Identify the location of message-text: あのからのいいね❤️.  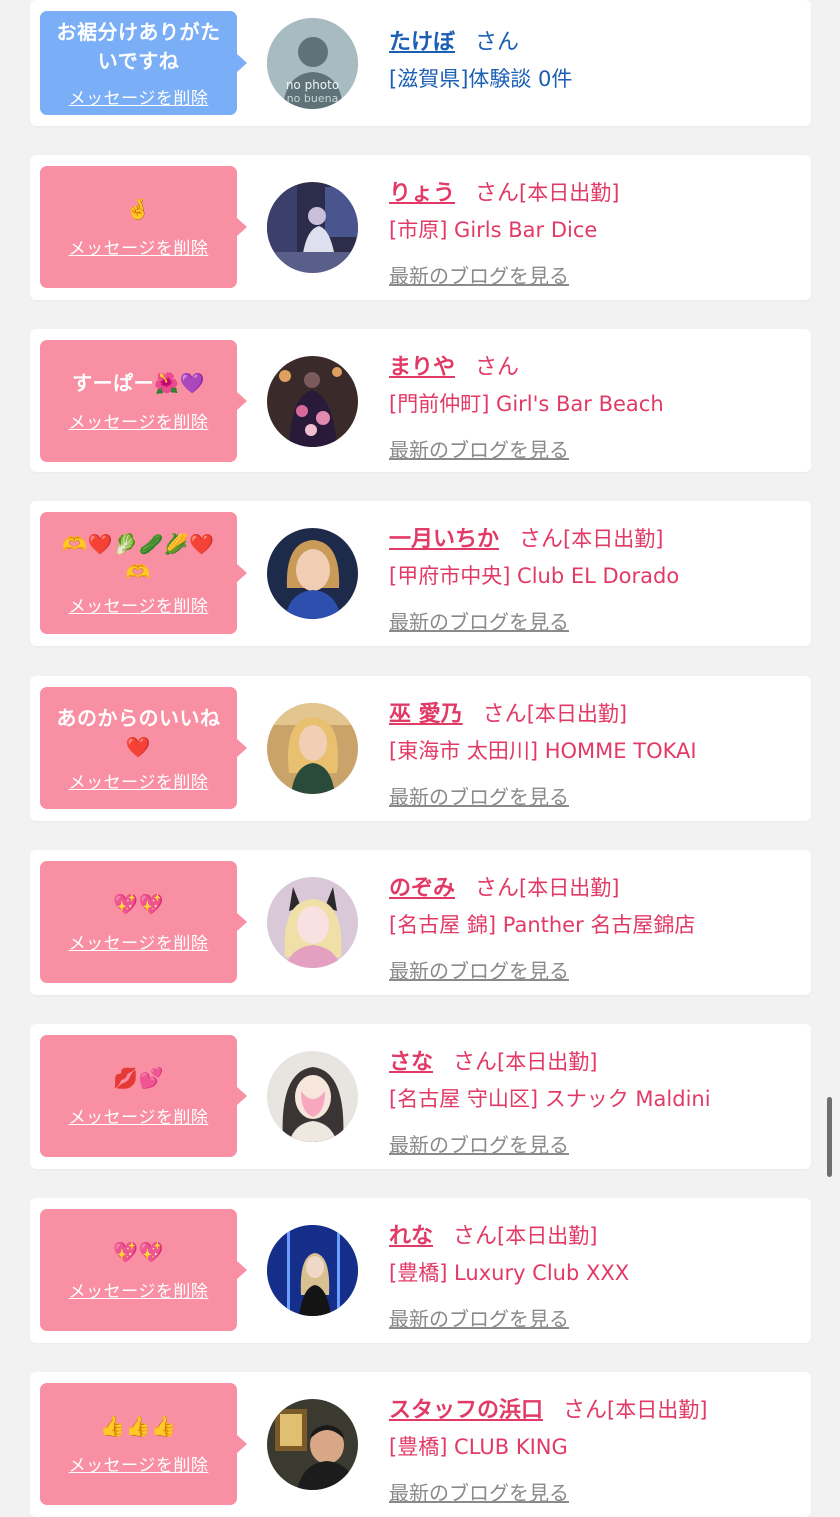
(138, 732).